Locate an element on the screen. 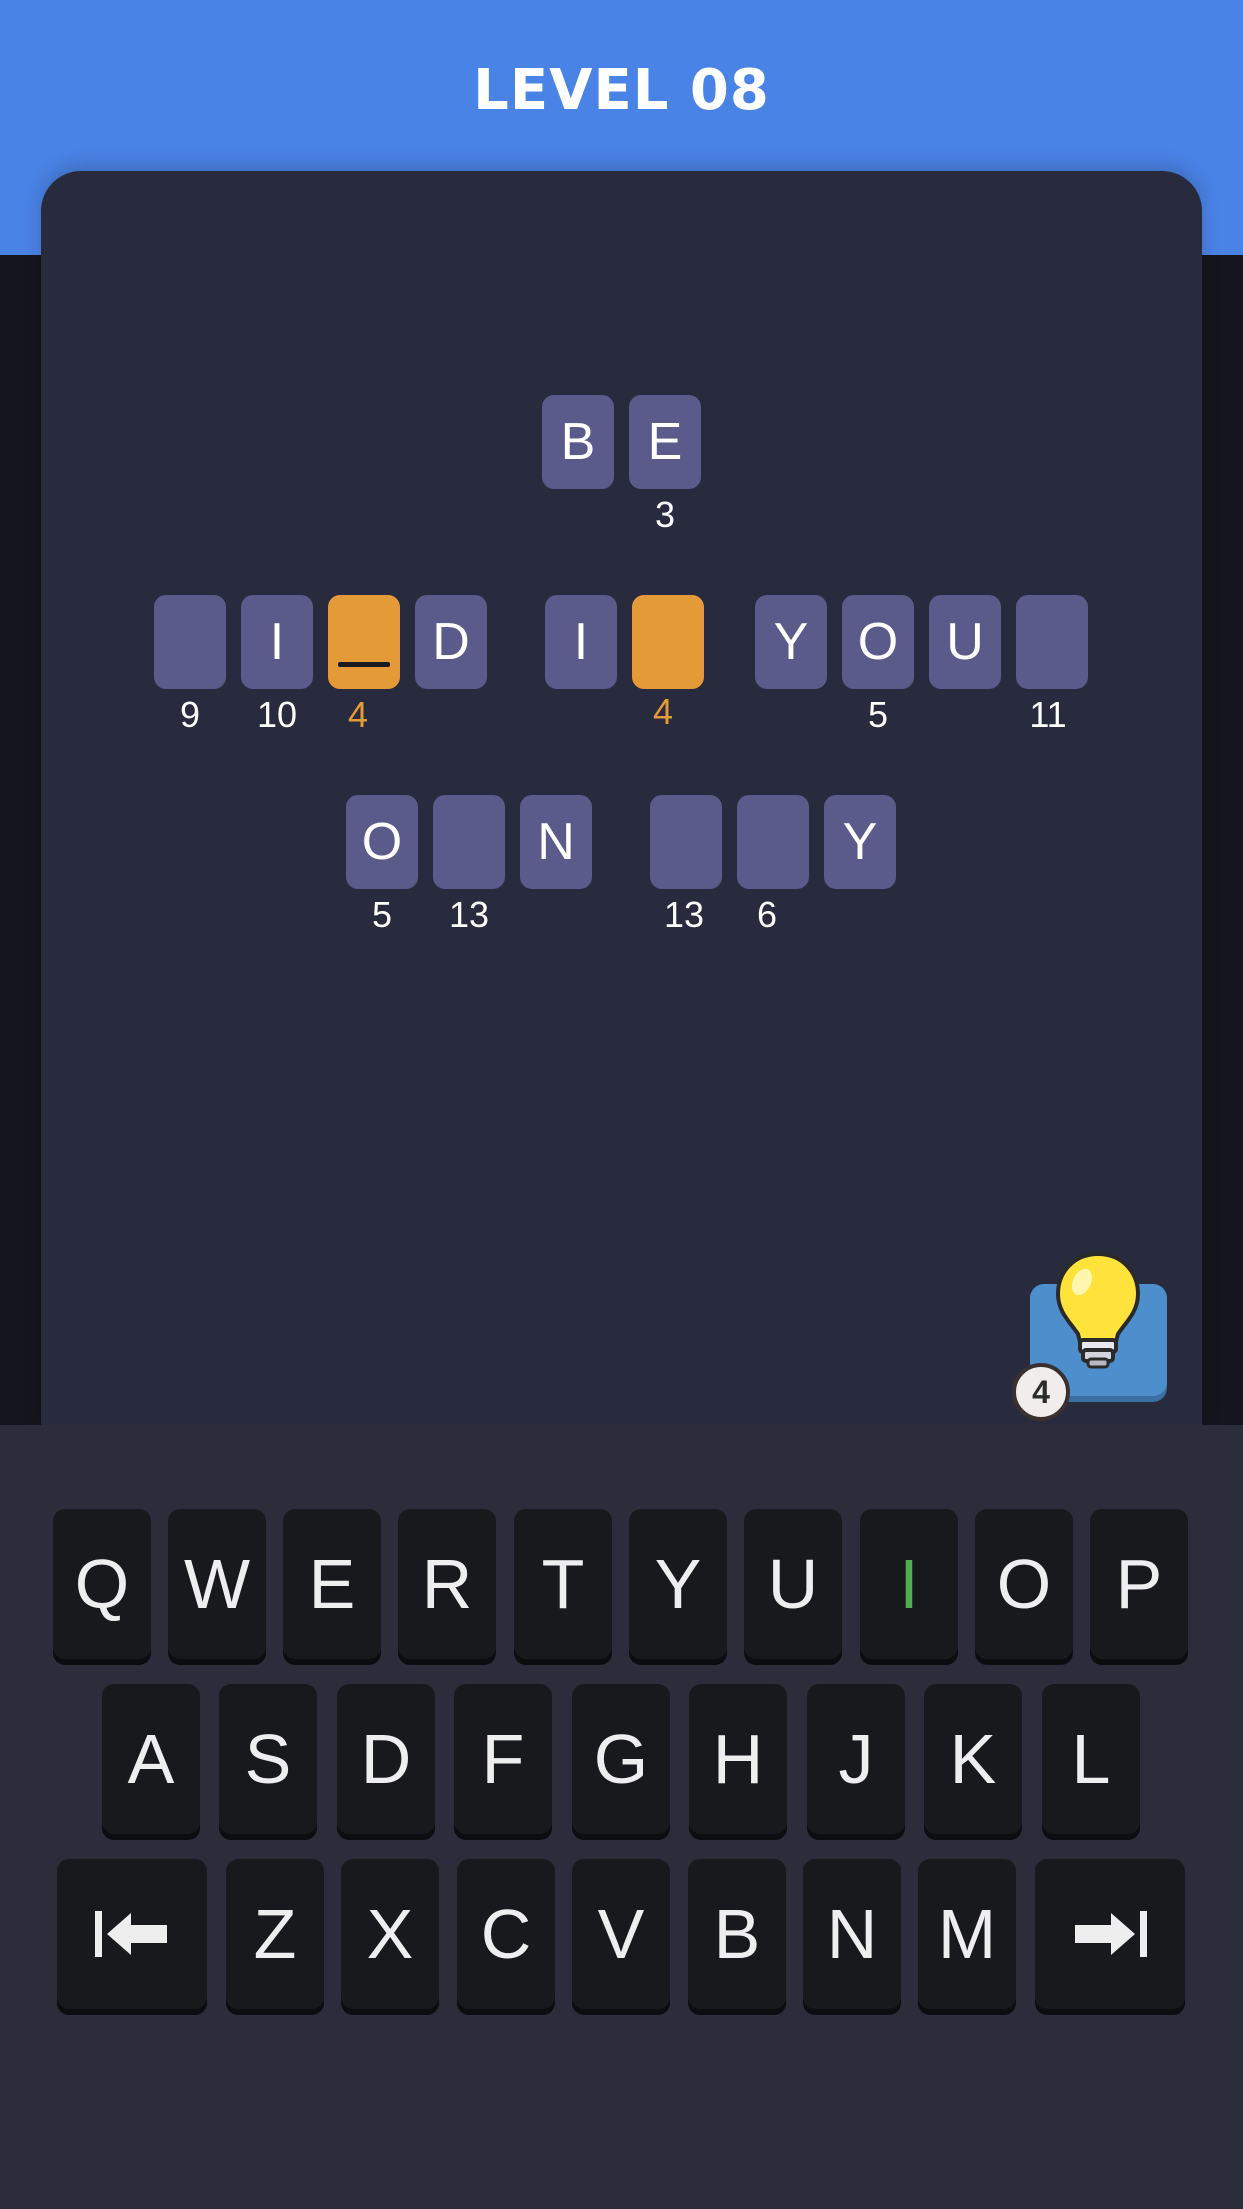 The width and height of the screenshot is (1243, 2209). letter-tile: E is located at coordinates (665, 442).